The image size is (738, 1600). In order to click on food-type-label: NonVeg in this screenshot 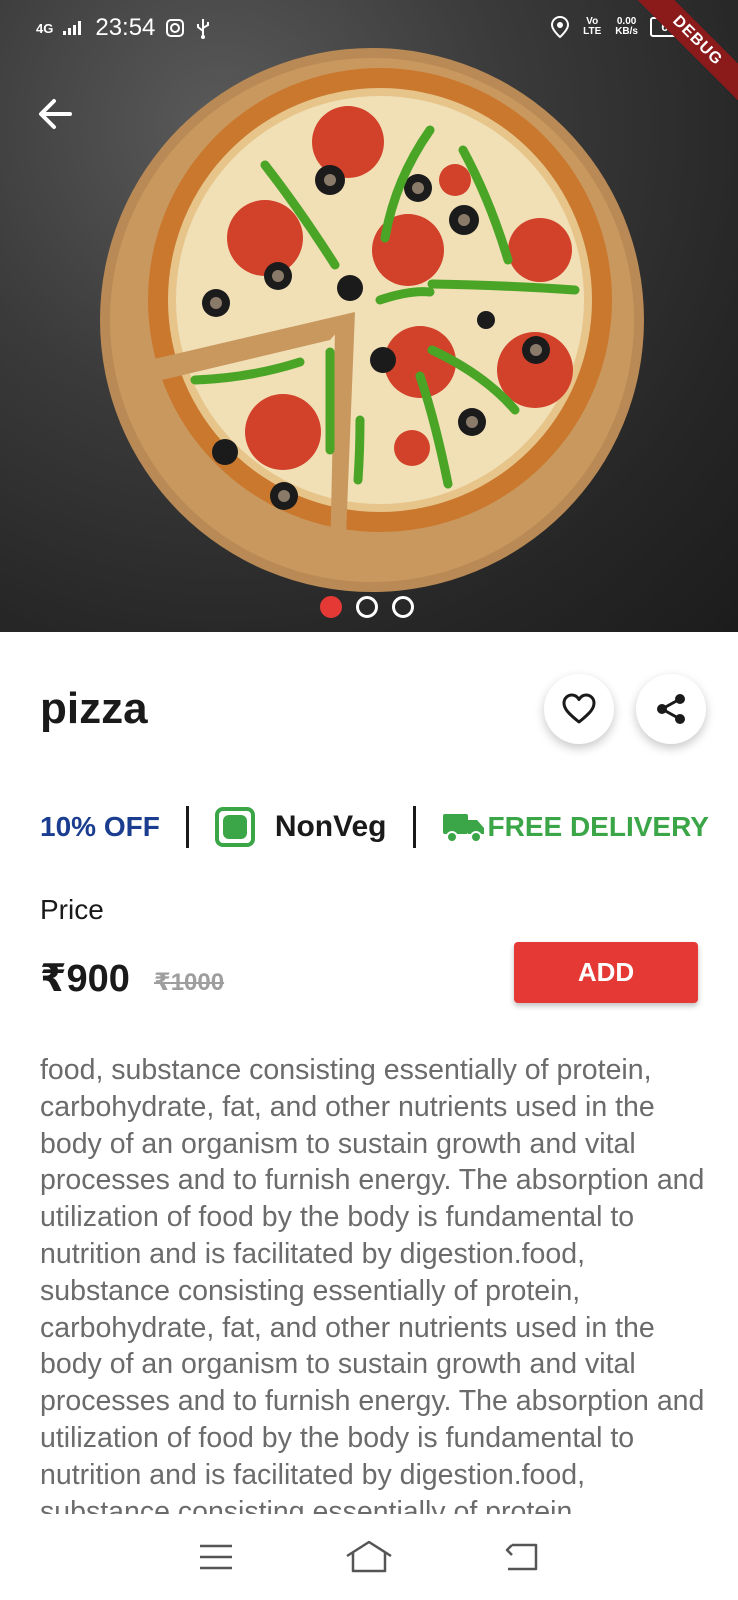, I will do `click(330, 826)`.